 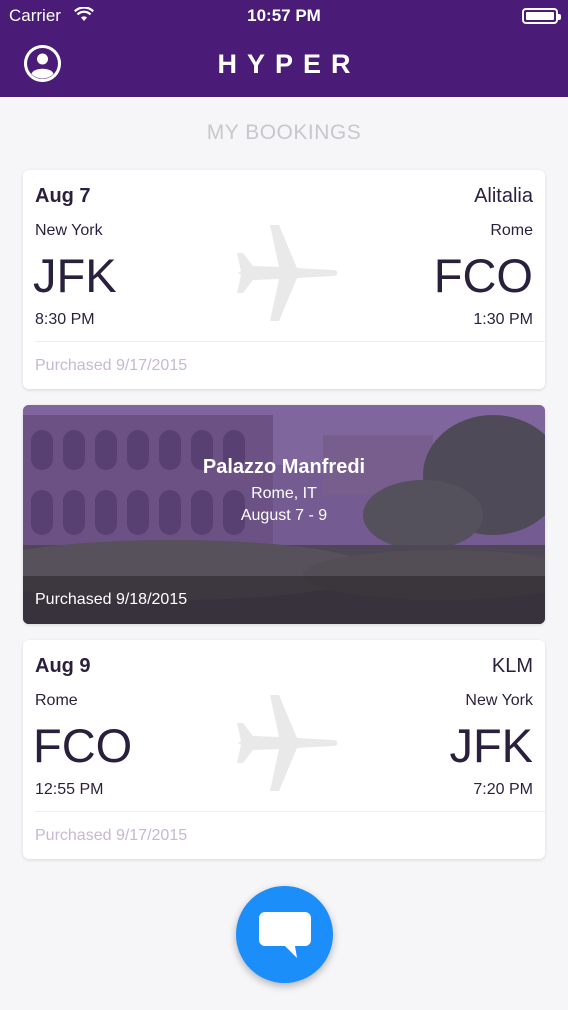 I want to click on destination-city: Rome, so click(x=511, y=230).